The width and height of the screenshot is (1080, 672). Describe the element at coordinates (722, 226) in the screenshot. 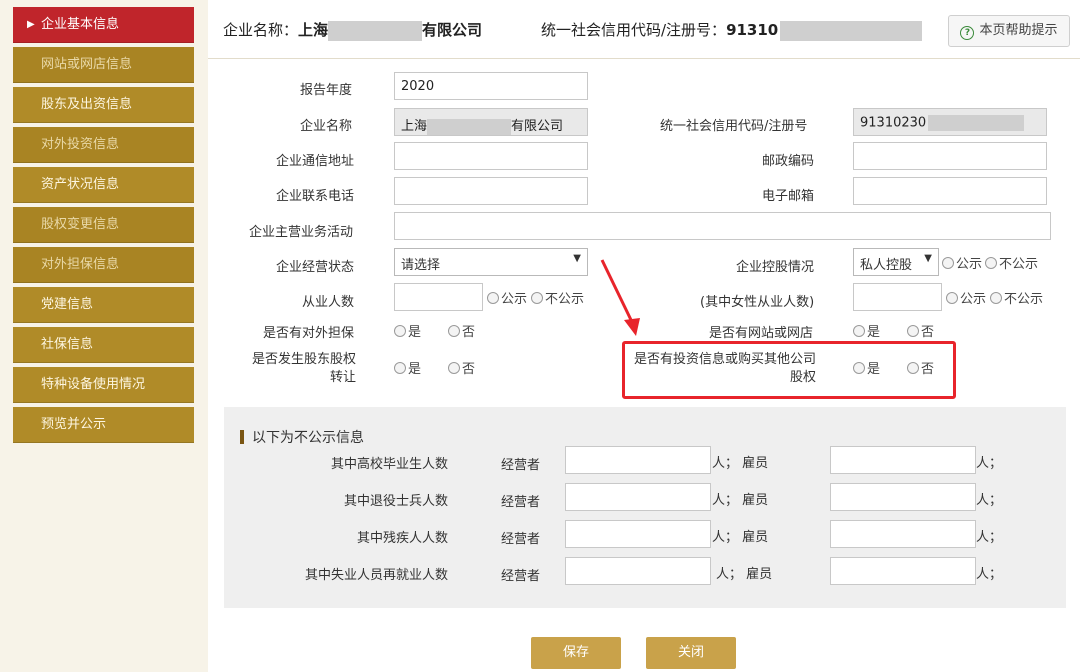

I see `business-input` at that location.